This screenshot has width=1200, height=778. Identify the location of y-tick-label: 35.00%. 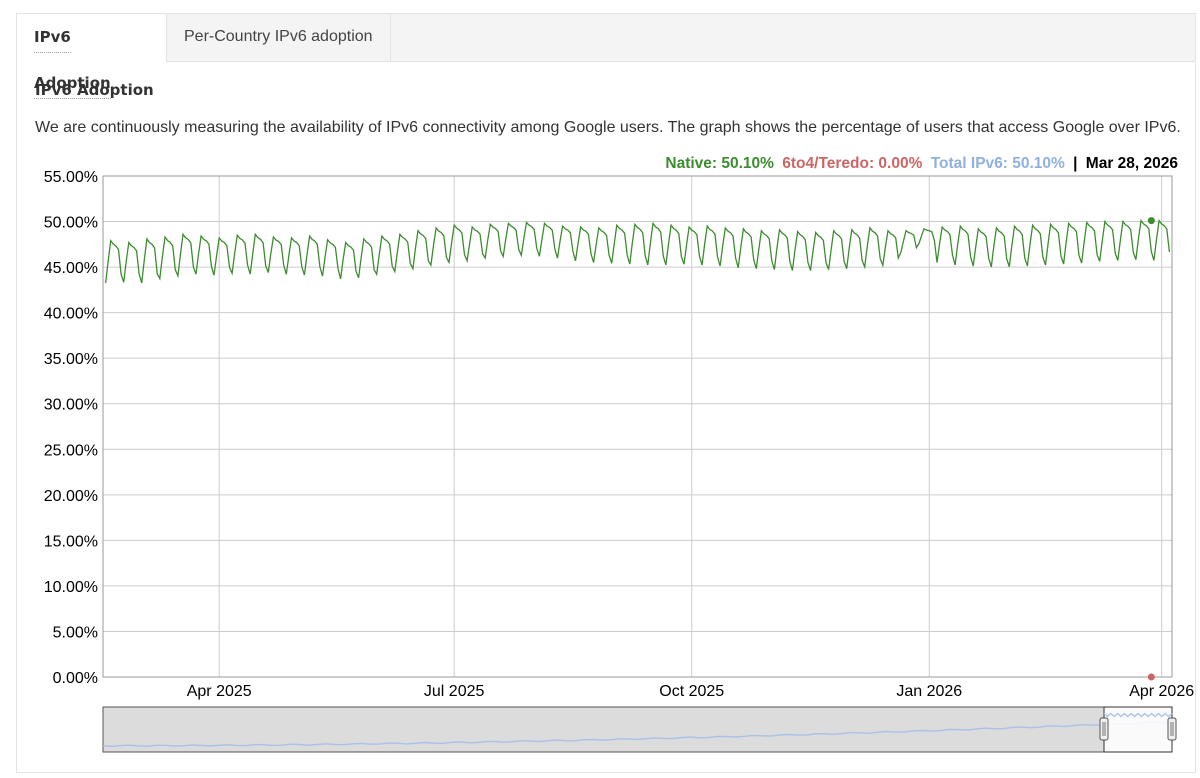
(71, 359).